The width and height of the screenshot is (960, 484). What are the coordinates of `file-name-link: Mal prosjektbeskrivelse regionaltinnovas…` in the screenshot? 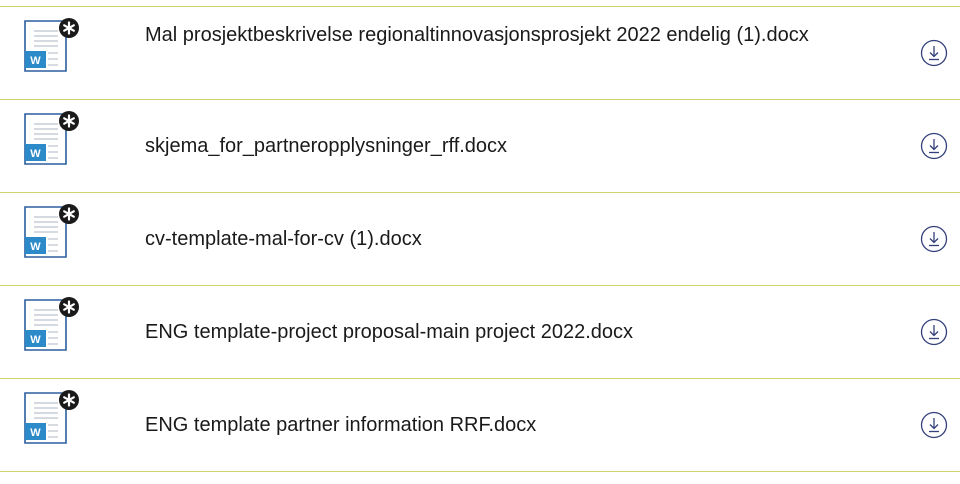 It's located at (482, 35).